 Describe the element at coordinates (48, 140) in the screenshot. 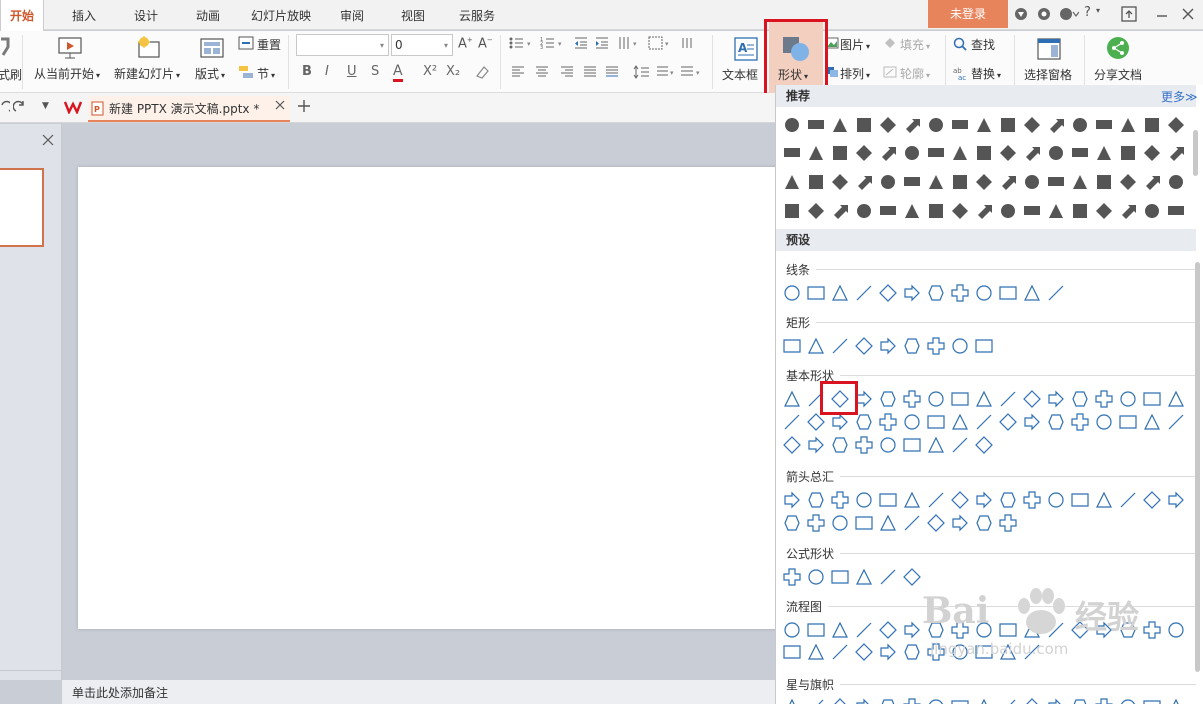

I see `close-panel-icon` at that location.